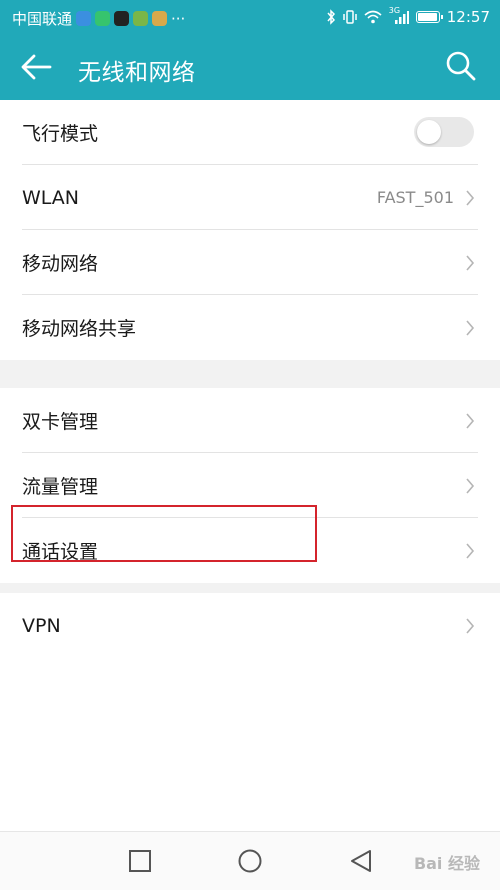 Image resolution: width=500 pixels, height=890 pixels. I want to click on back-triangle-icon, so click(361, 861).